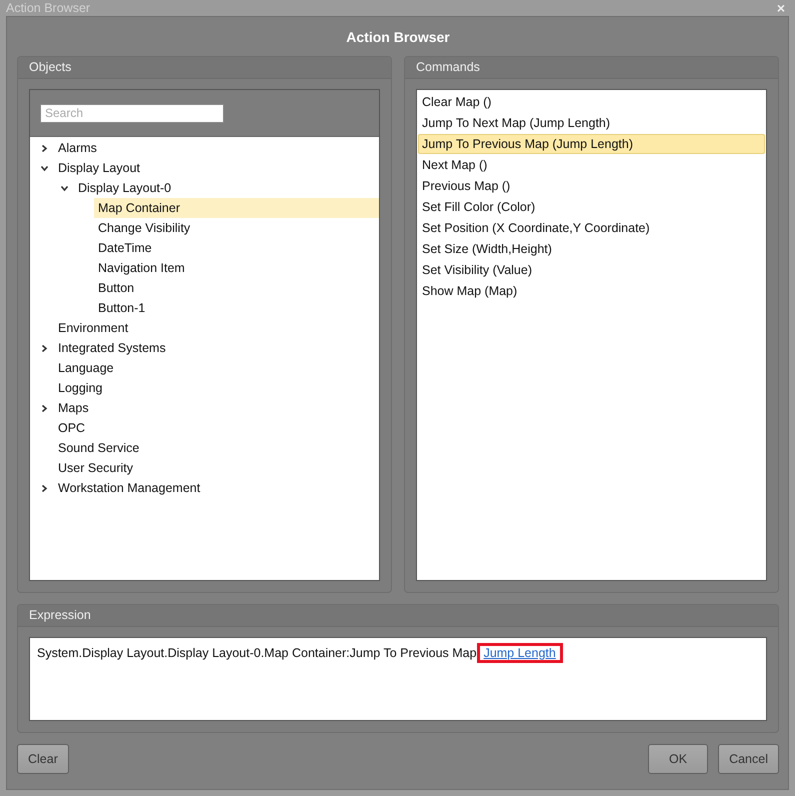  I want to click on tree-item: Logging, so click(216, 388).